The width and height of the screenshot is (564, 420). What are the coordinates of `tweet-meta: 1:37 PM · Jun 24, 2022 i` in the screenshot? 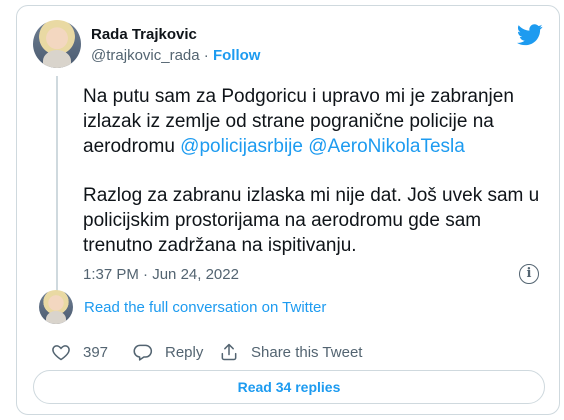 It's located at (313, 275).